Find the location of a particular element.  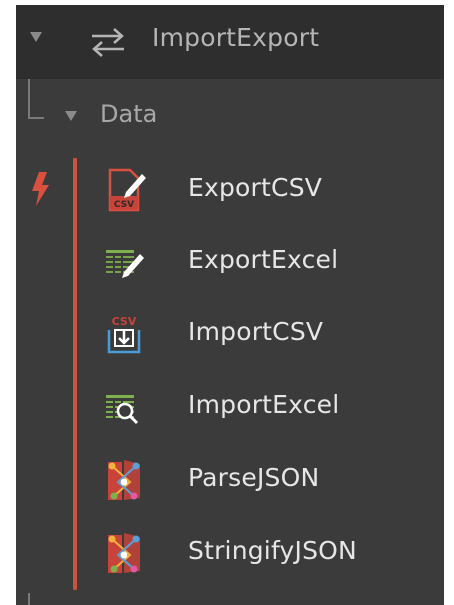

stringify-json-icon is located at coordinates (124, 553).